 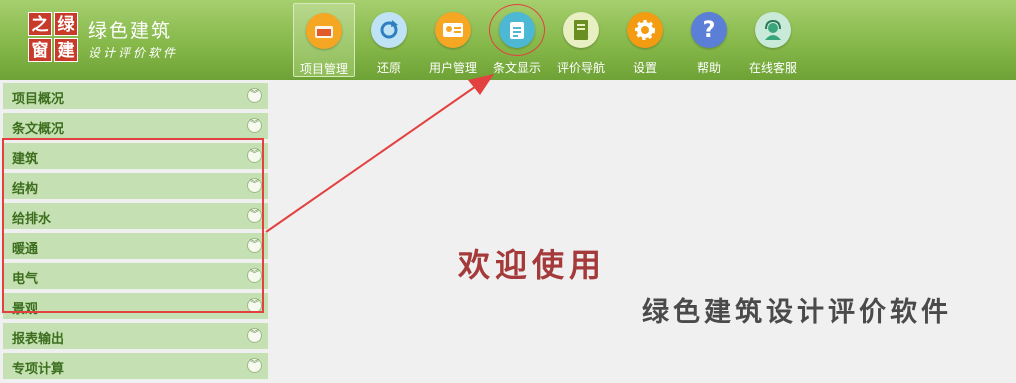 What do you see at coordinates (532, 265) in the screenshot?
I see `welcome-title: 欢迎使用` at bounding box center [532, 265].